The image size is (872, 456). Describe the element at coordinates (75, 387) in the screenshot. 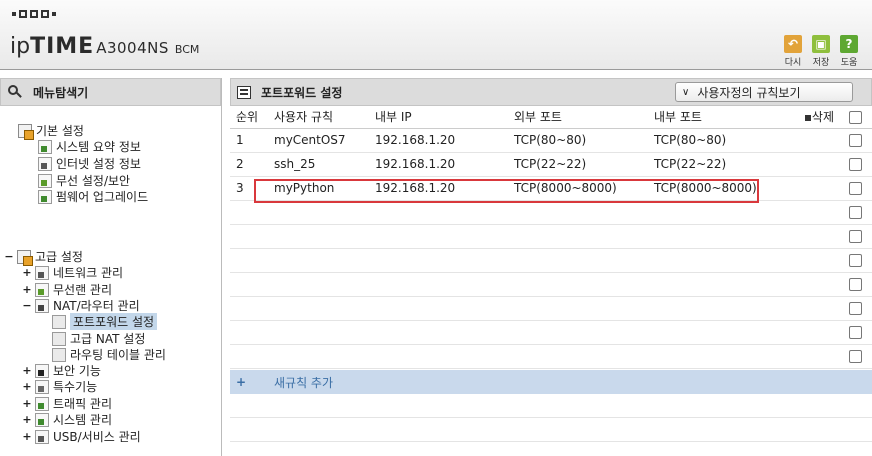

I see `tree-label: 특수기능` at that location.